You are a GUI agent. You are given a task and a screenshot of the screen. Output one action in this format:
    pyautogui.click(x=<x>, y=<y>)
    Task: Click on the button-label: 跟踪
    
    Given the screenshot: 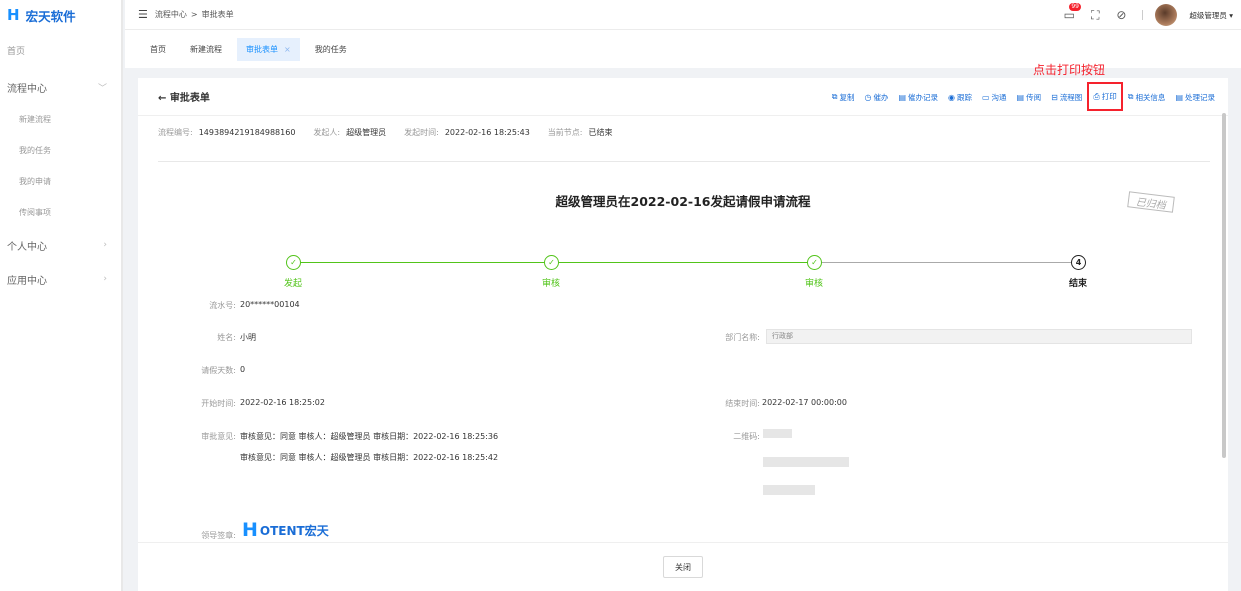 What is the action you would take?
    pyautogui.click(x=964, y=97)
    